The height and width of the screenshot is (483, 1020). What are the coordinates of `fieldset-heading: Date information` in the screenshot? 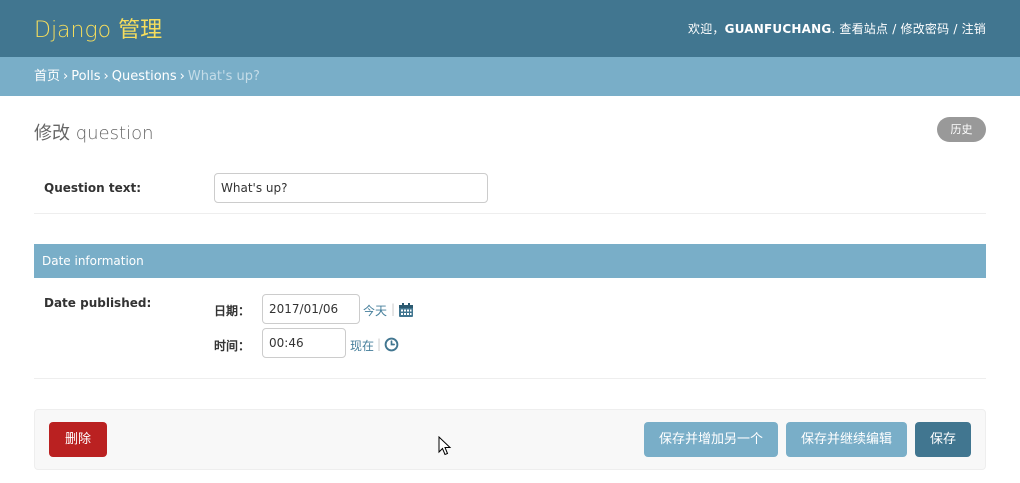 It's located at (510, 261).